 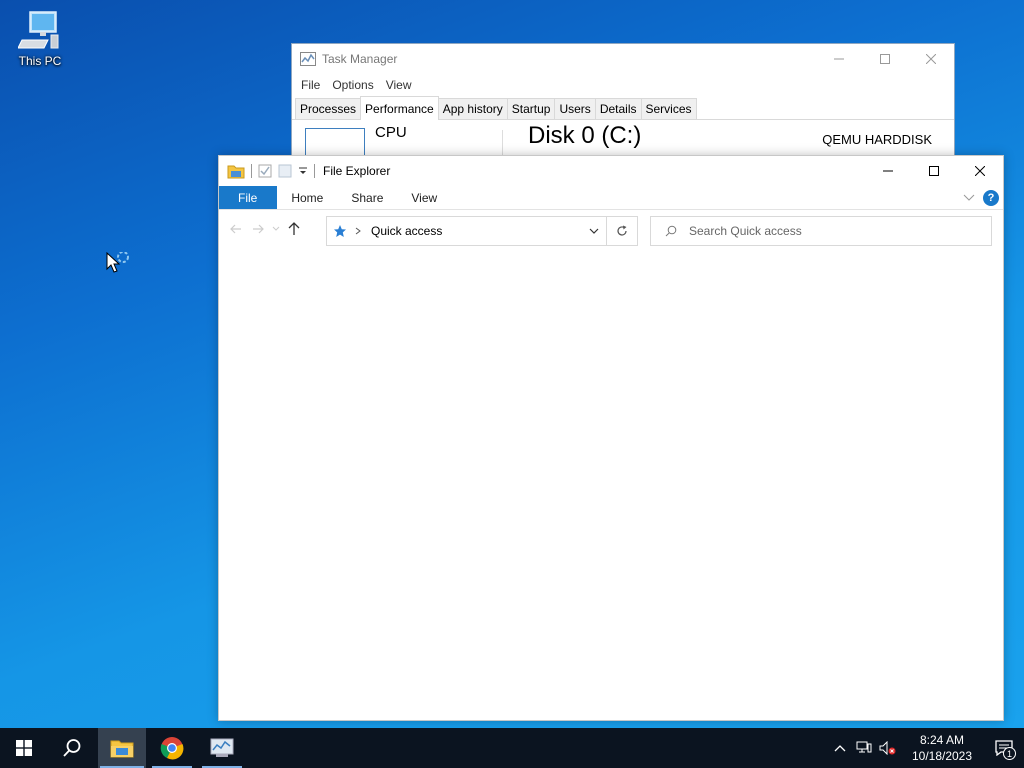 I want to click on system-tray: 8:24 AM 10/18/2023 1, so click(x=926, y=748).